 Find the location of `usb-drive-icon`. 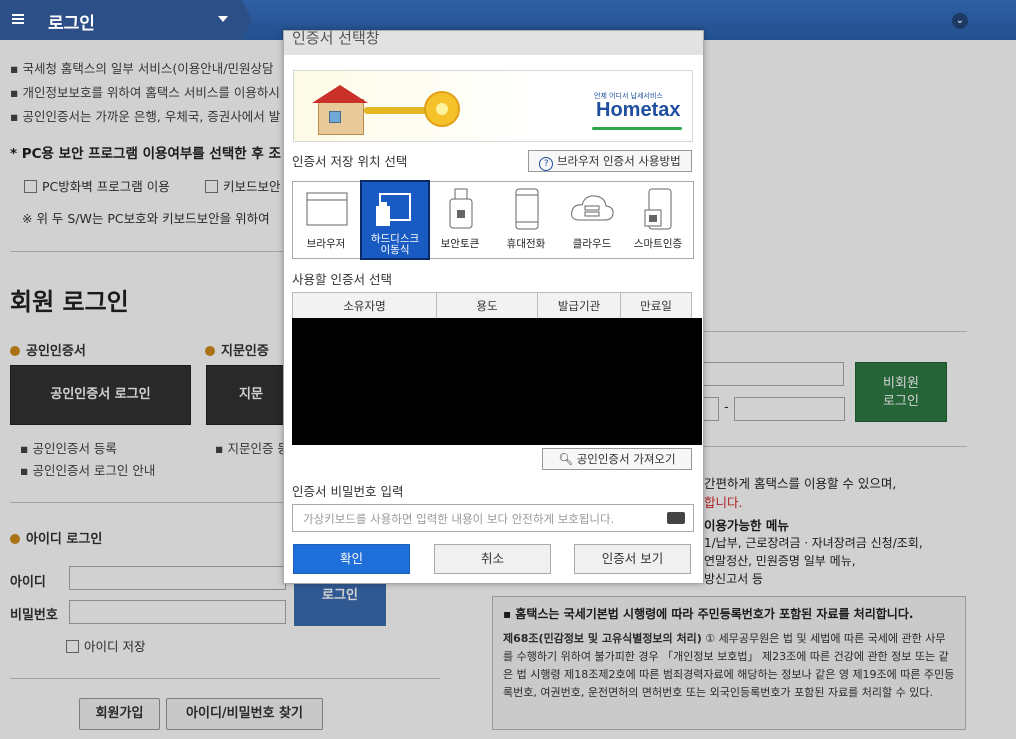

usb-drive-icon is located at coordinates (393, 209).